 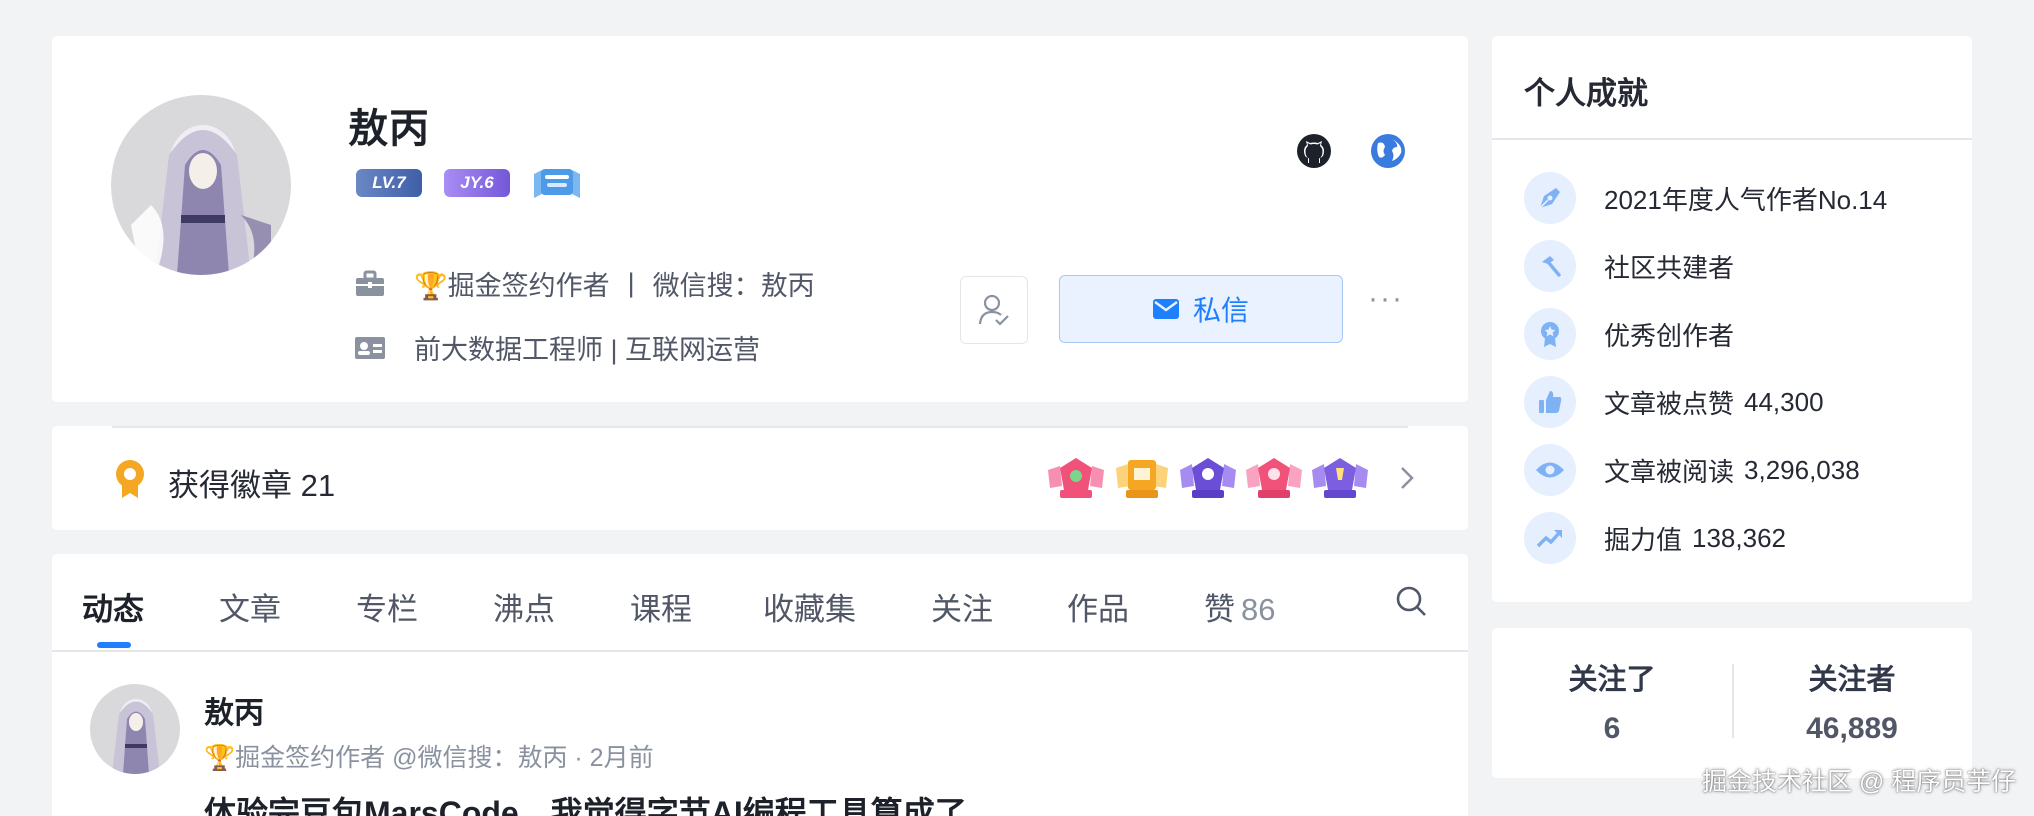 I want to click on achievement-item: 2021年度人气作者No.14, so click(x=1705, y=198).